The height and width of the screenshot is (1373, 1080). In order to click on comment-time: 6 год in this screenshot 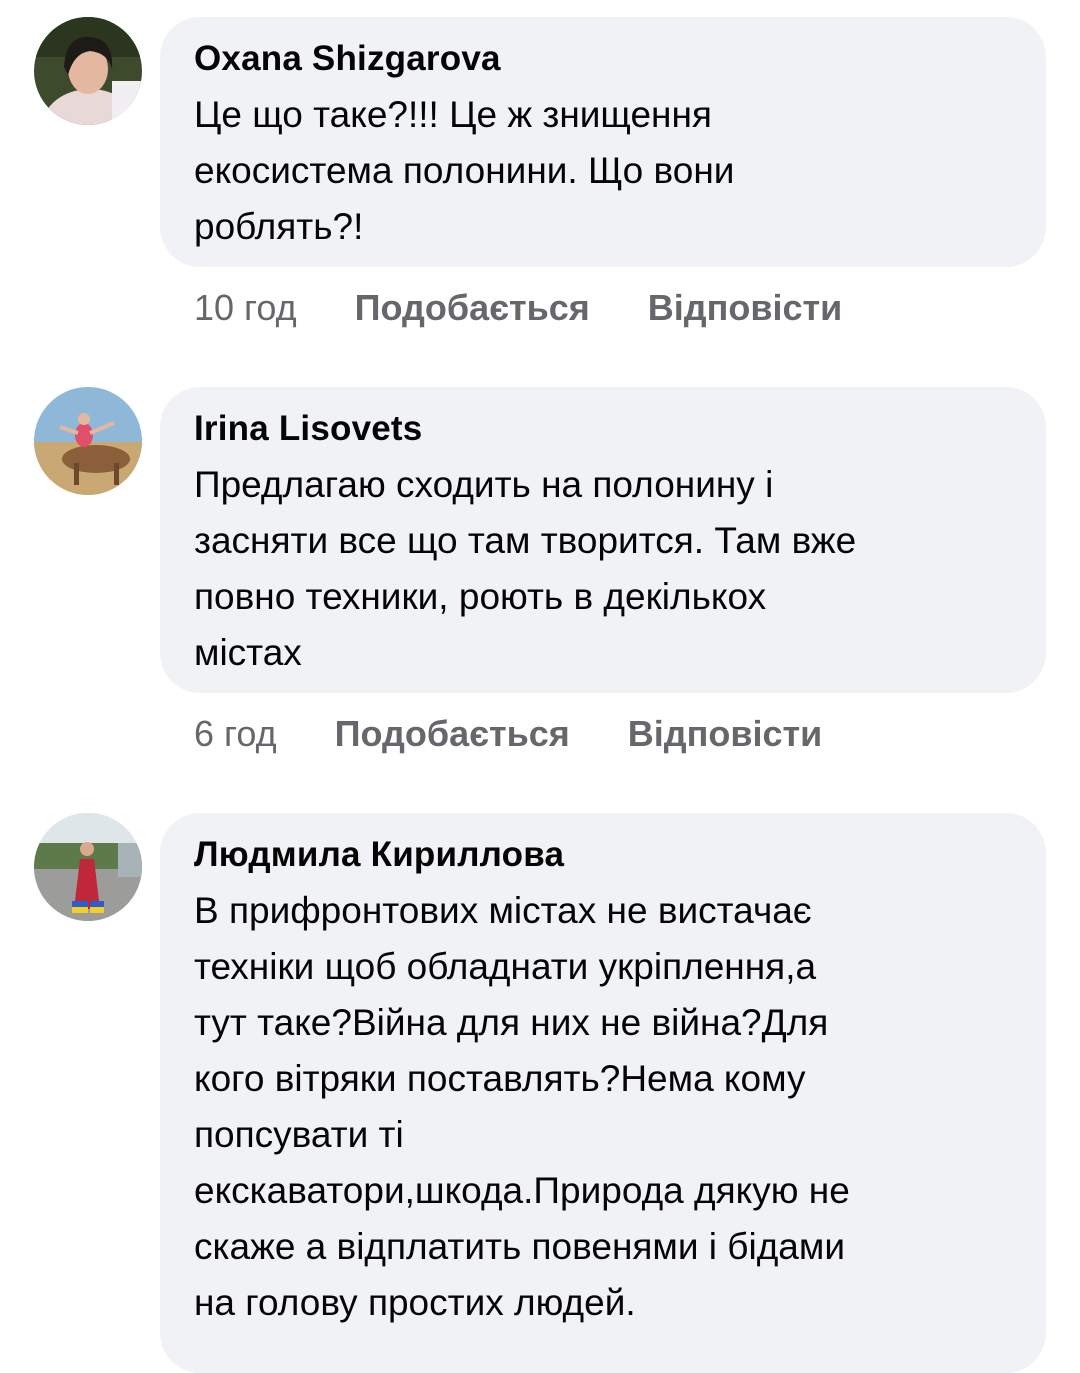, I will do `click(235, 734)`.